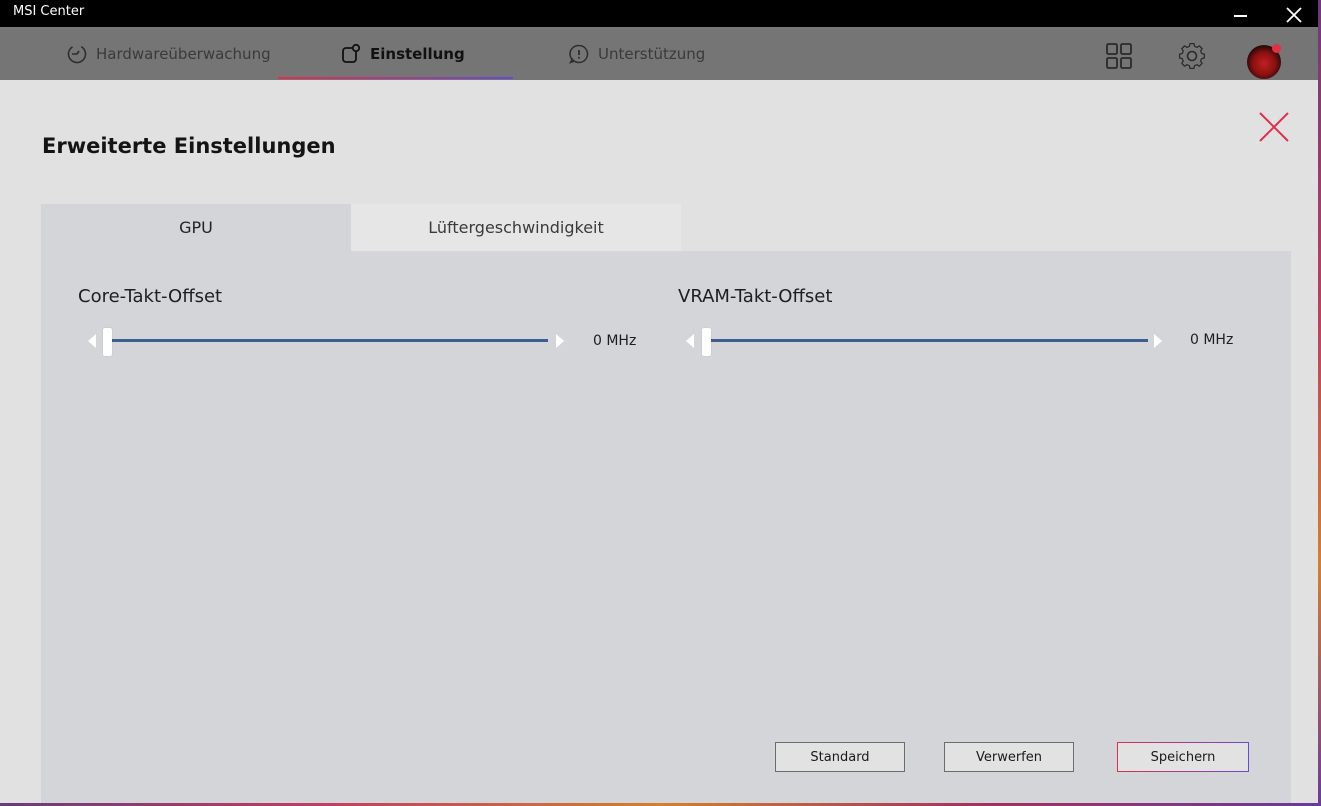 The image size is (1321, 806). What do you see at coordinates (1009, 757) in the screenshot?
I see `discard-button: Verwerfen` at bounding box center [1009, 757].